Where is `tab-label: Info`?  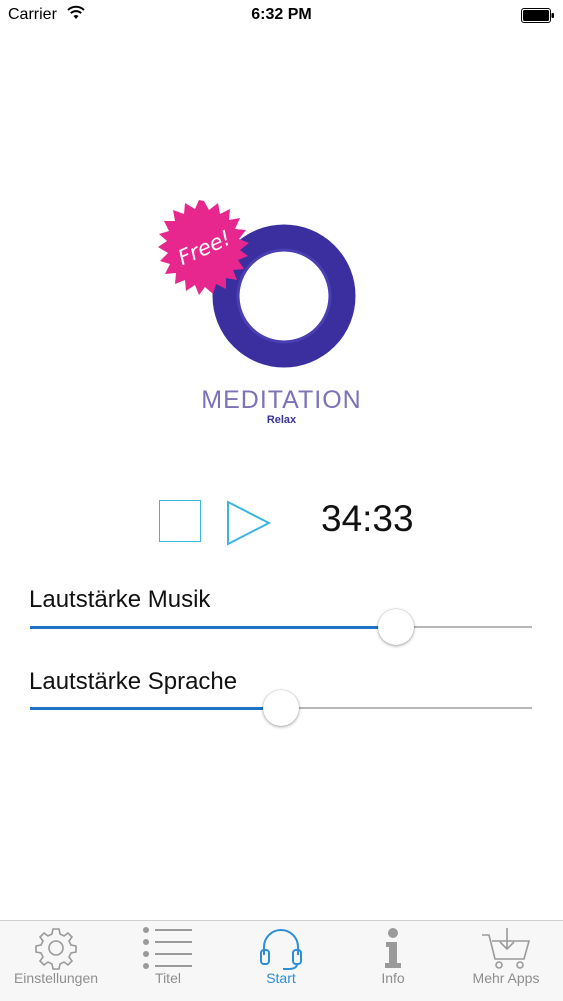 tab-label: Info is located at coordinates (393, 978).